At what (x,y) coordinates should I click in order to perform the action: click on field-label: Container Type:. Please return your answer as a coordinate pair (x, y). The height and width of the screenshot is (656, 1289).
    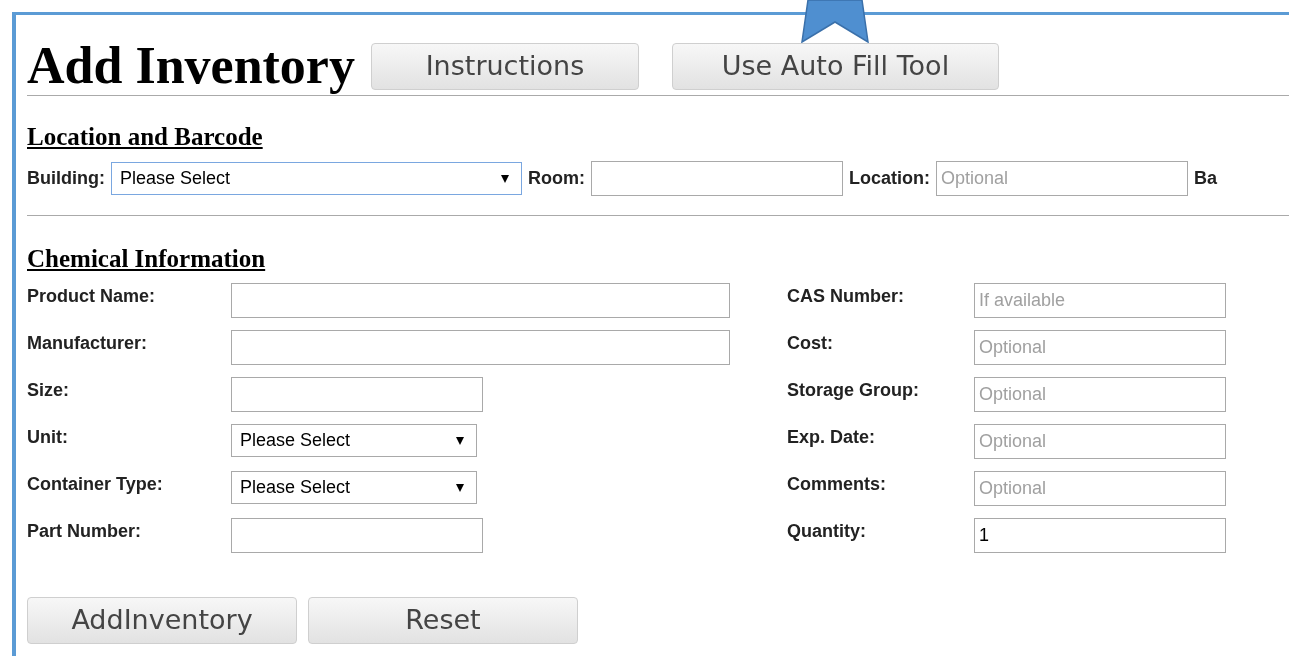
    Looking at the image, I should click on (95, 484).